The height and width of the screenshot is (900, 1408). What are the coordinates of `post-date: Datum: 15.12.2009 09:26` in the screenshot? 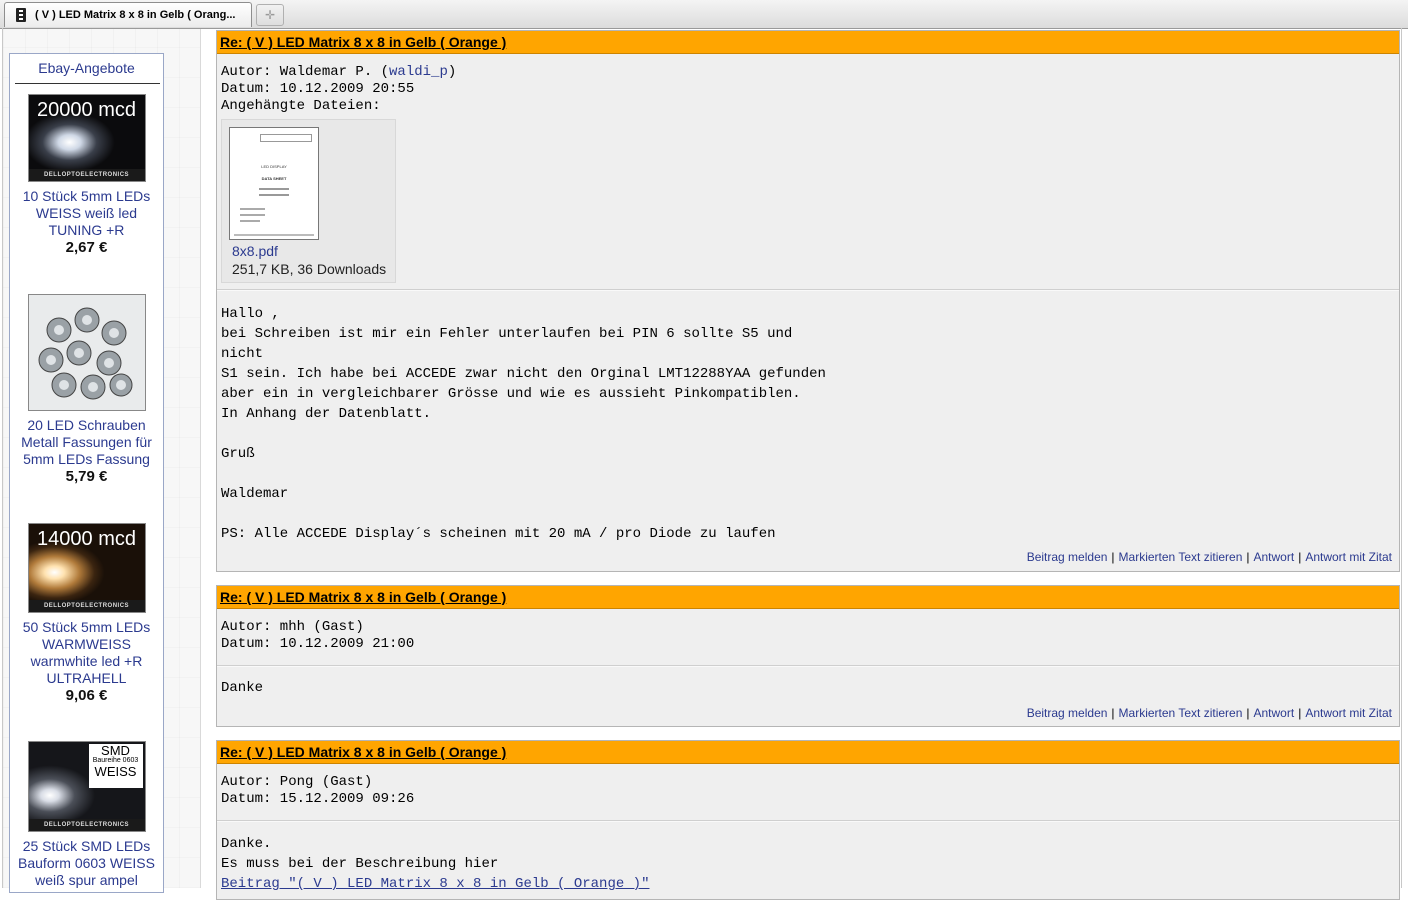 It's located at (318, 799).